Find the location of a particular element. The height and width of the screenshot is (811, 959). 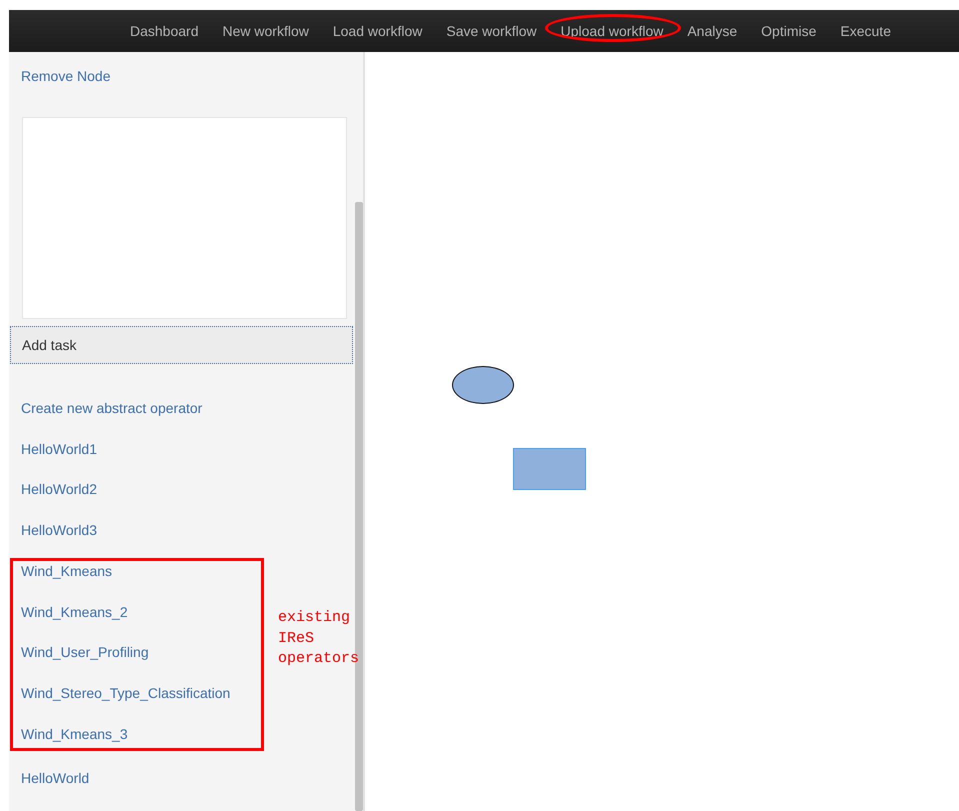

nav-link: Save workflow is located at coordinates (491, 31).